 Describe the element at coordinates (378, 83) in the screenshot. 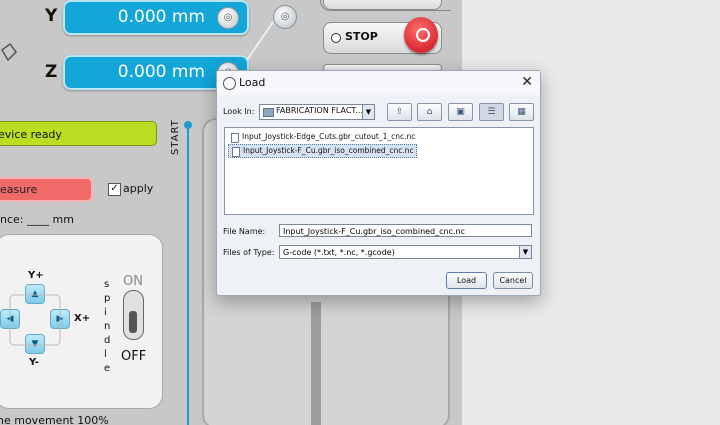

I see `dialog-titlebar: Load ✕` at that location.